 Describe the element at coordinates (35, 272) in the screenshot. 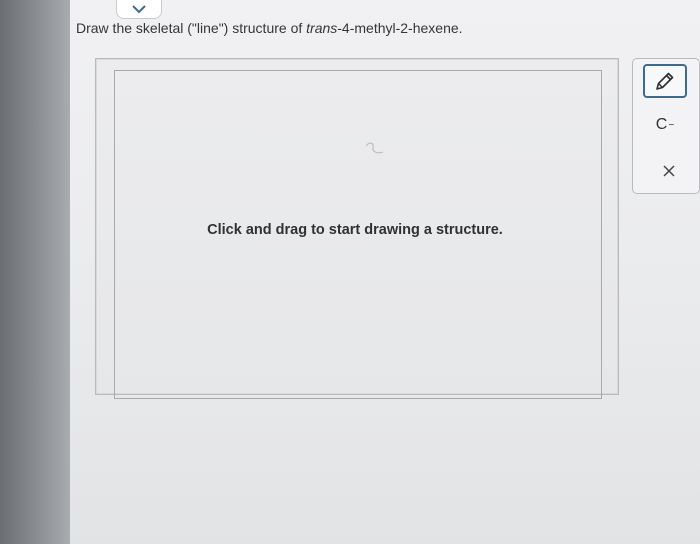

I see `window-edge` at that location.